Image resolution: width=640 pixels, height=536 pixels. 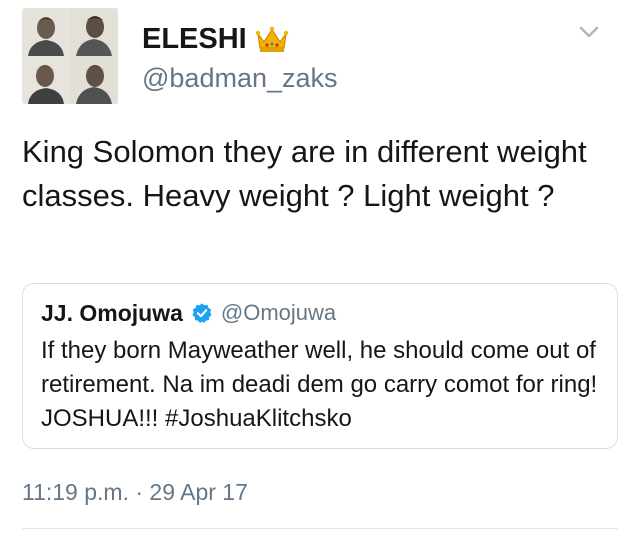 What do you see at coordinates (202, 313) in the screenshot?
I see `verified-badge-icon` at bounding box center [202, 313].